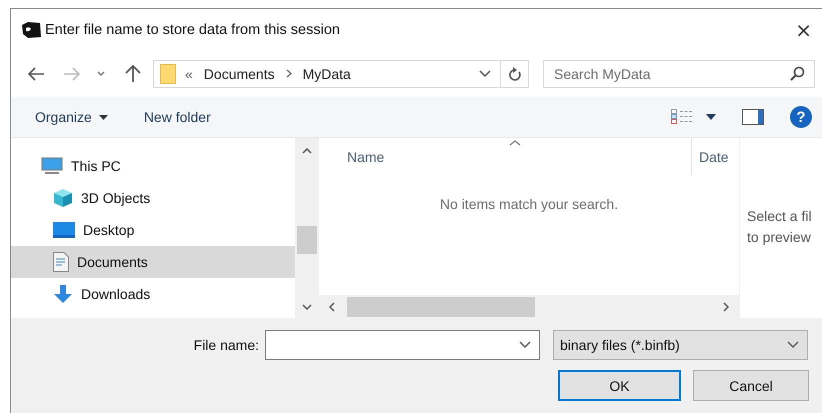 The width and height of the screenshot is (822, 413). I want to click on close-button: ×, so click(803, 30).